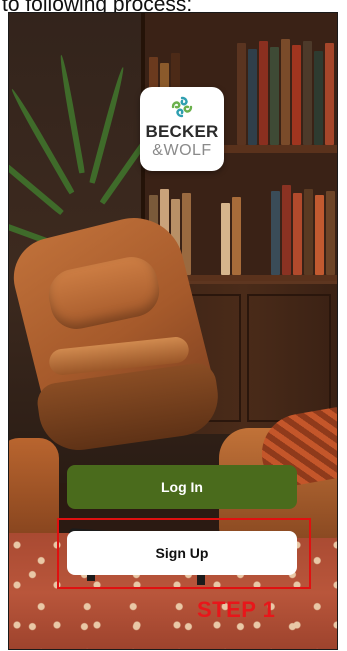 The image size is (347, 651). What do you see at coordinates (182, 487) in the screenshot?
I see `login-button: Log In` at bounding box center [182, 487].